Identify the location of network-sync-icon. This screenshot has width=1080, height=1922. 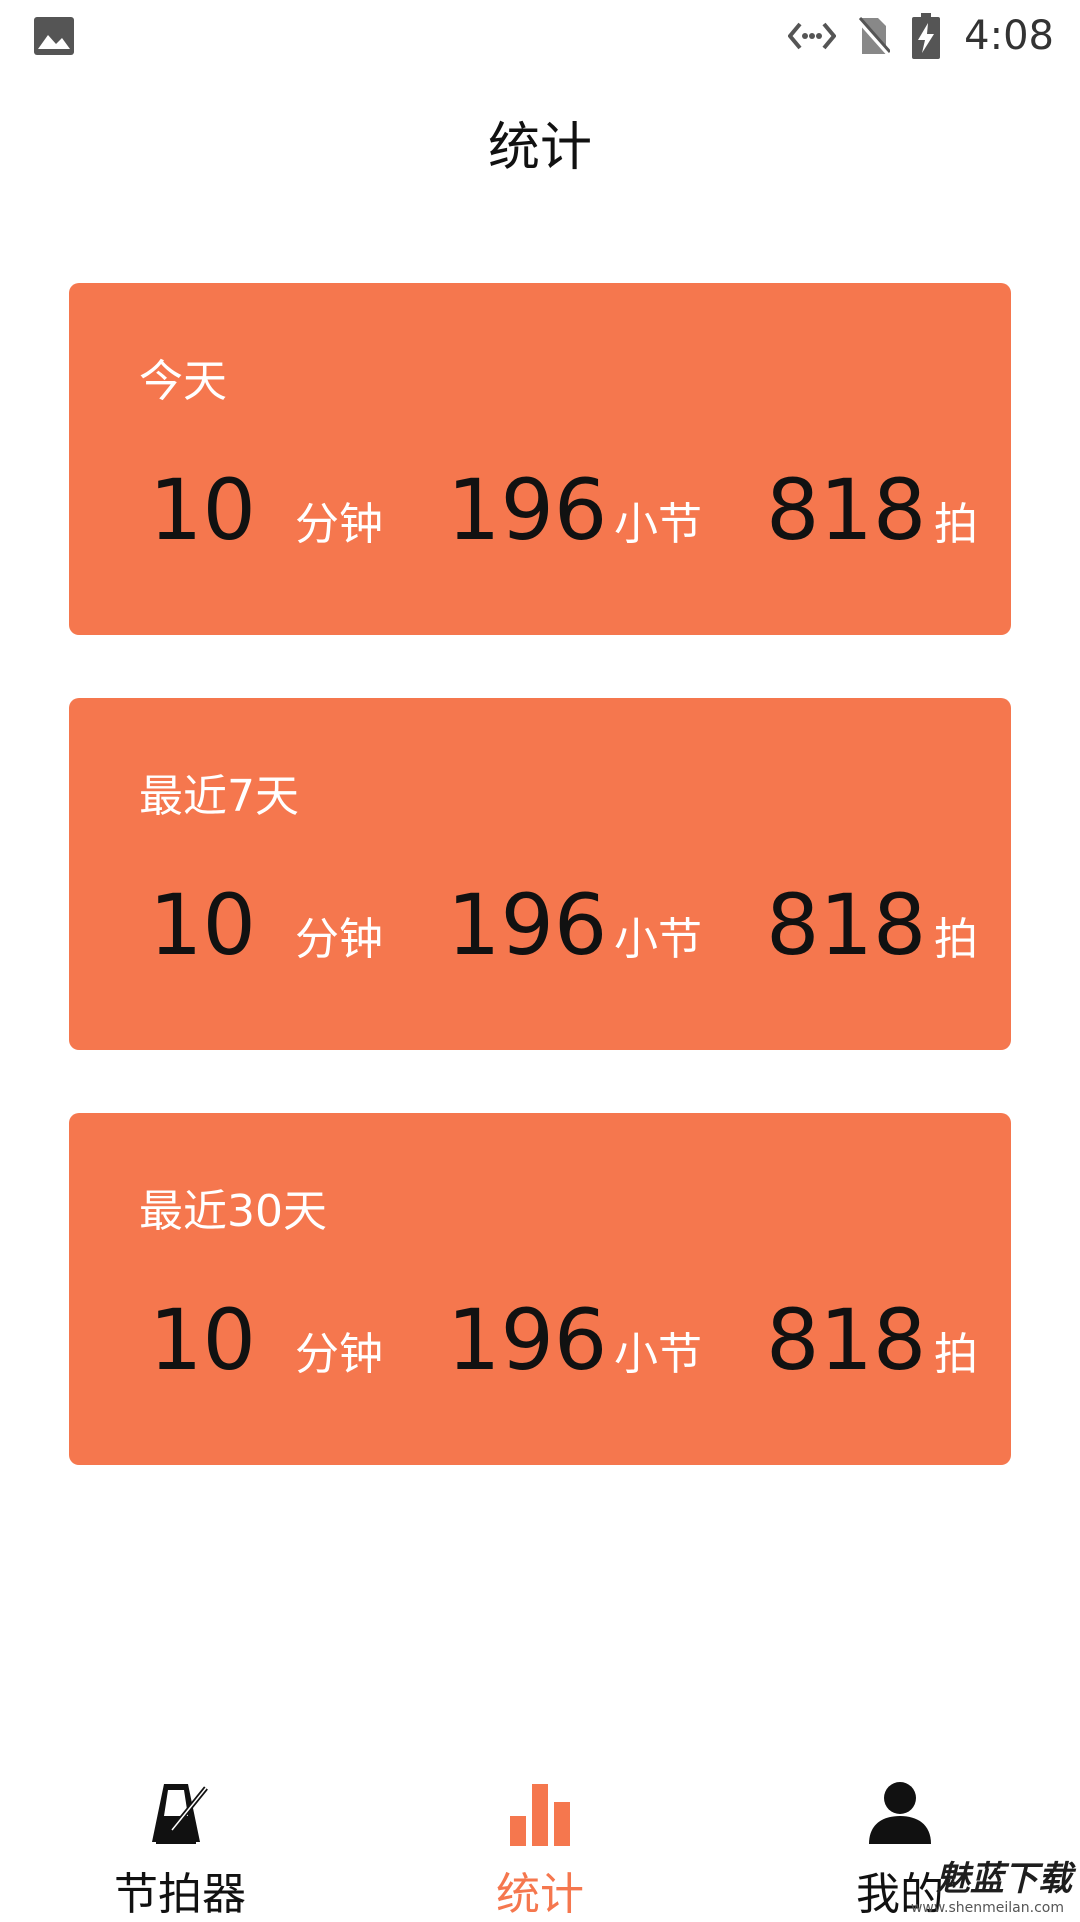
(812, 36).